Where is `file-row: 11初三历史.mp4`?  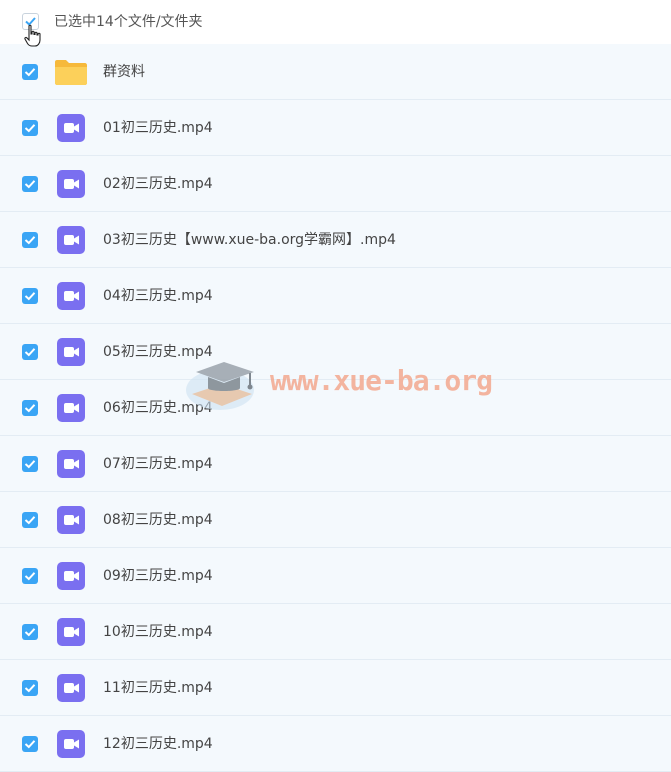
file-row: 11初三历史.mp4 is located at coordinates (335, 688).